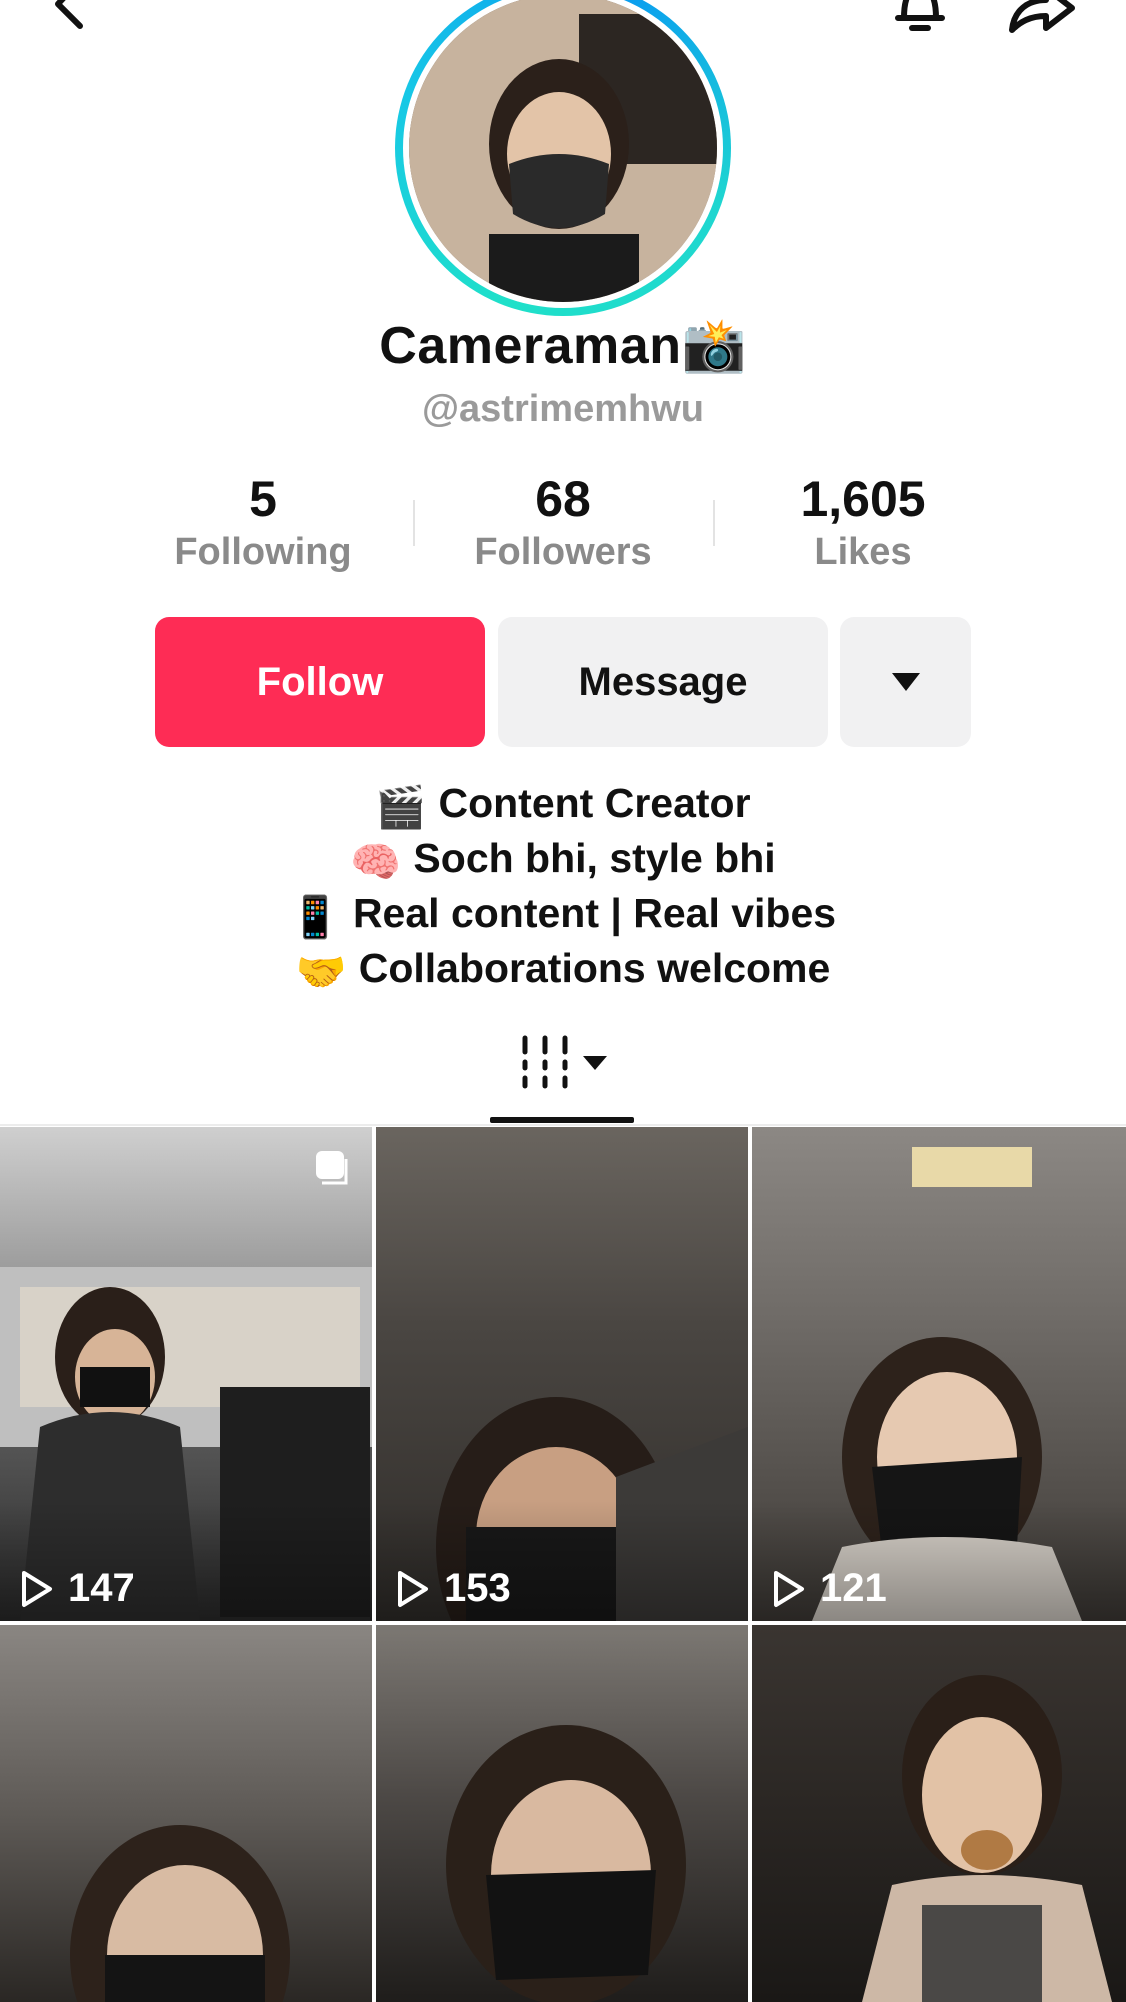 Image resolution: width=1126 pixels, height=2002 pixels. I want to click on followers-label: Followers, so click(563, 552).